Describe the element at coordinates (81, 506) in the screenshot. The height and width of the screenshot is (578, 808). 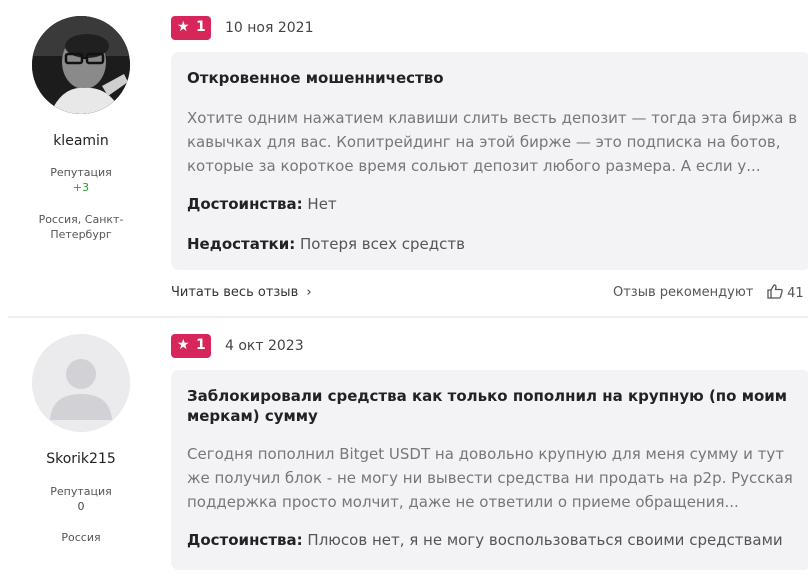
I see `reputation-value: 0` at that location.